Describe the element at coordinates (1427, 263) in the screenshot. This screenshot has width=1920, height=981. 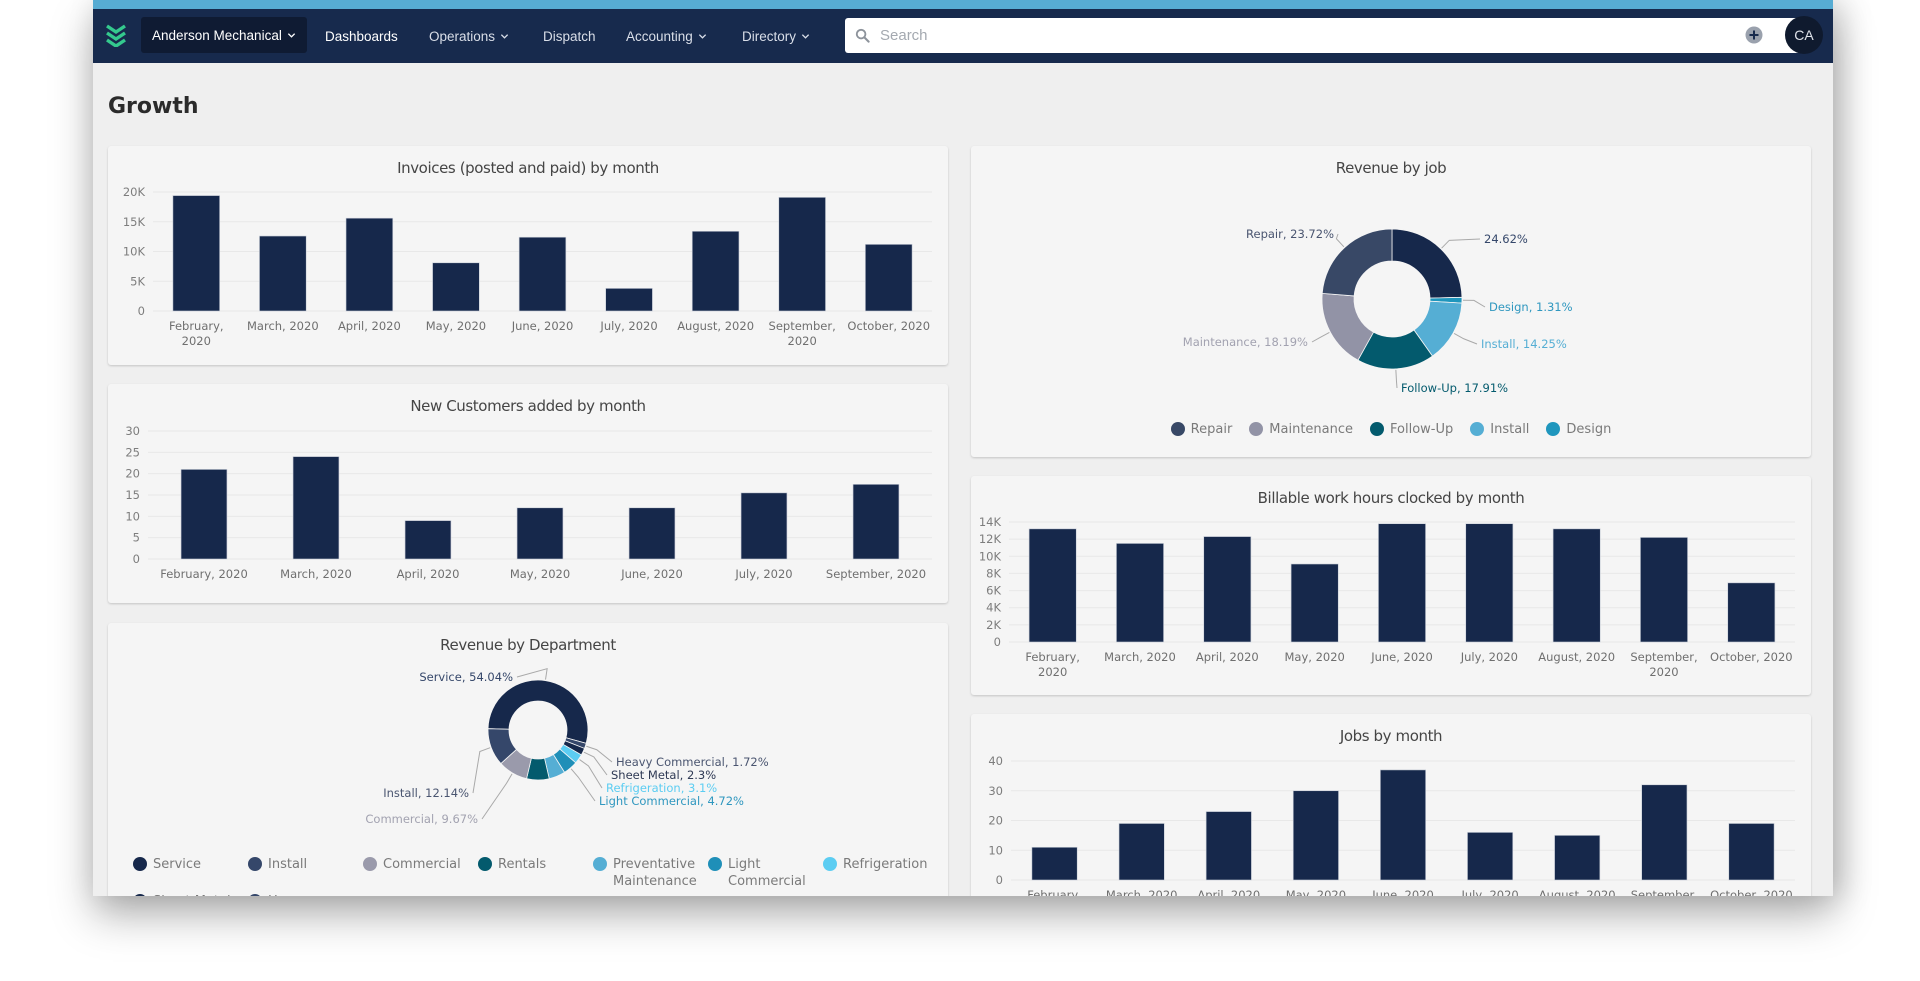
I see `donut-slice` at that location.